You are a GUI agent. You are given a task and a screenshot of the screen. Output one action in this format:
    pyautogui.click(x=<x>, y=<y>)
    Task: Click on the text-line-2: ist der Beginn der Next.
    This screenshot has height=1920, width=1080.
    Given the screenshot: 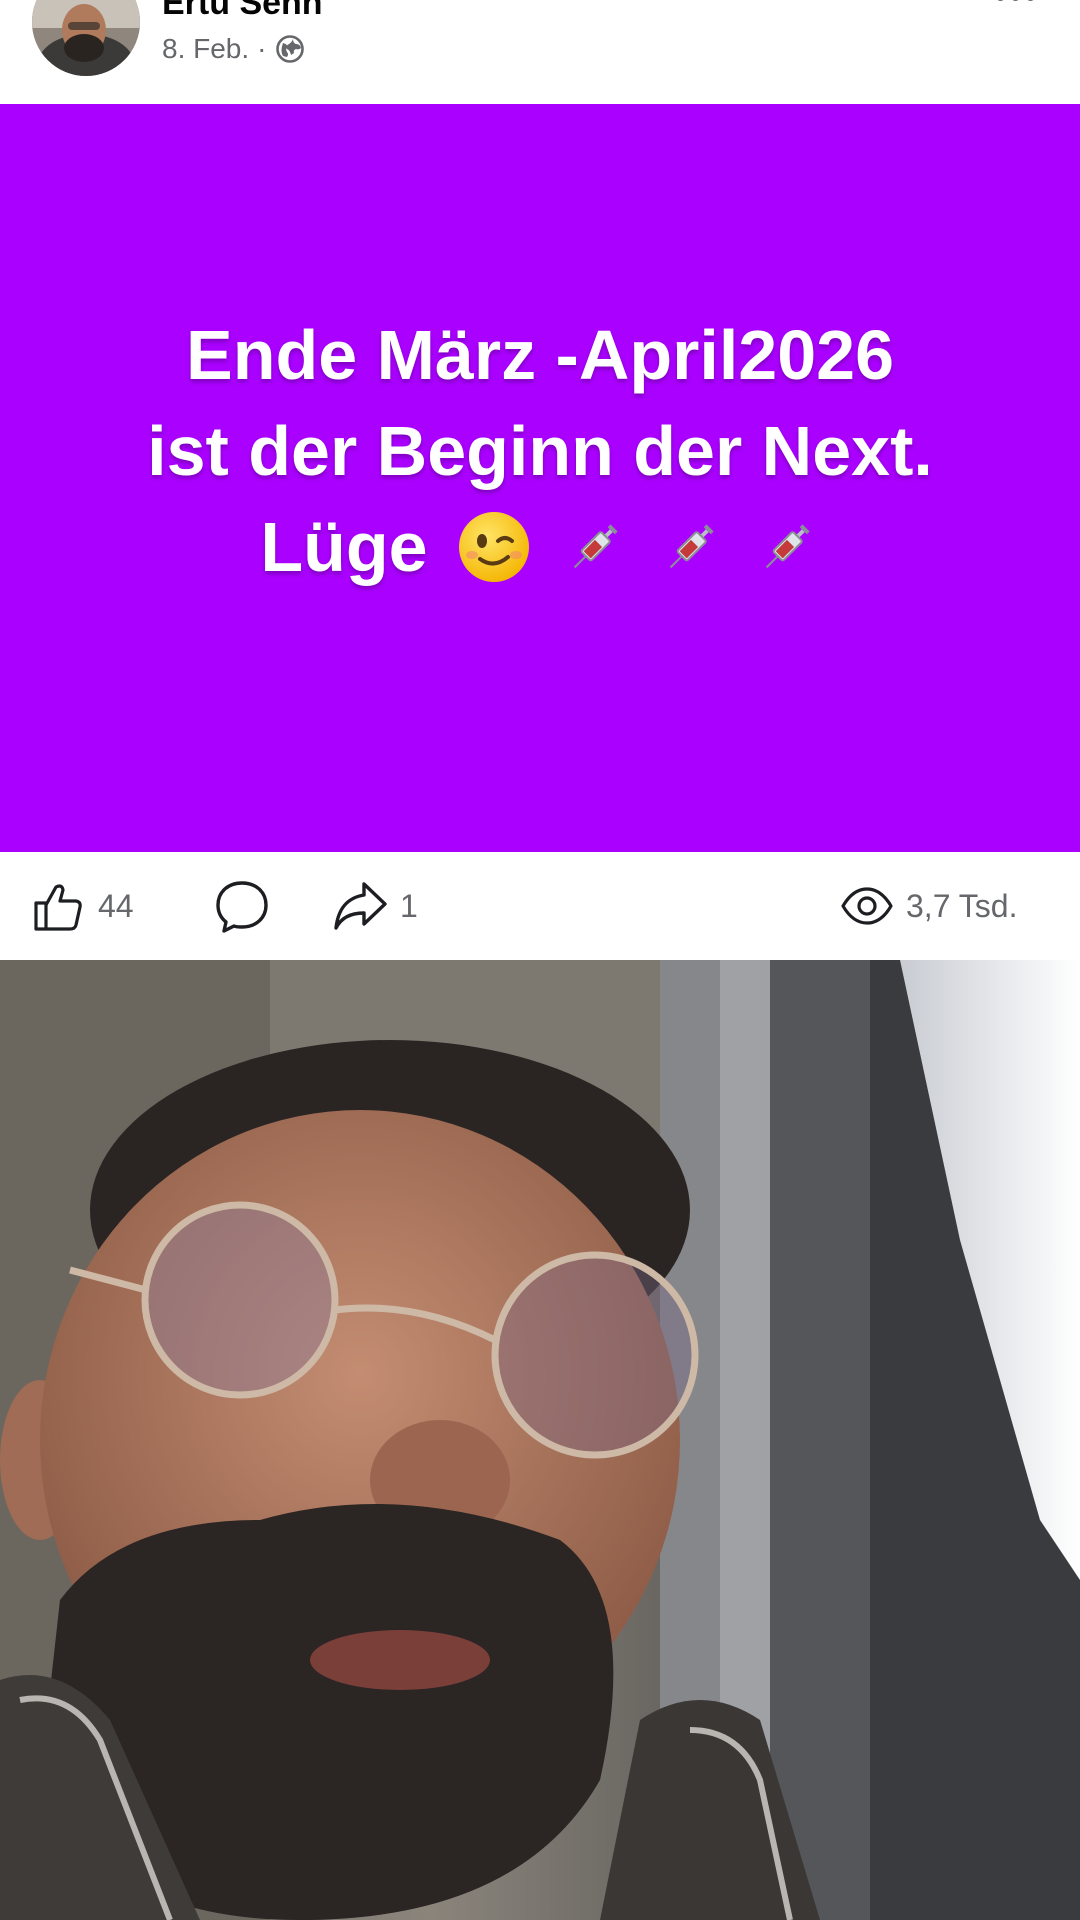 What is the action you would take?
    pyautogui.click(x=540, y=451)
    